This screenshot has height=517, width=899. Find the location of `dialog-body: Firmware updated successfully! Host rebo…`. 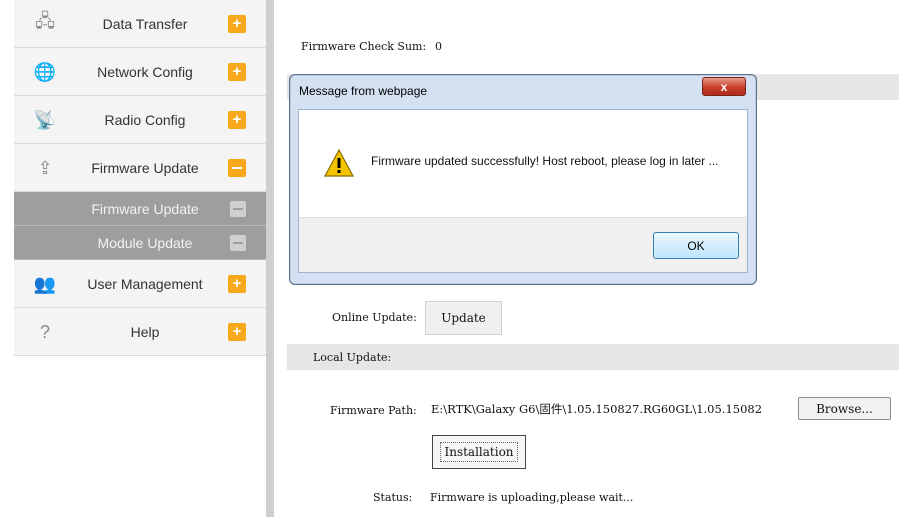

dialog-body: Firmware updated successfully! Host rebo… is located at coordinates (523, 163).